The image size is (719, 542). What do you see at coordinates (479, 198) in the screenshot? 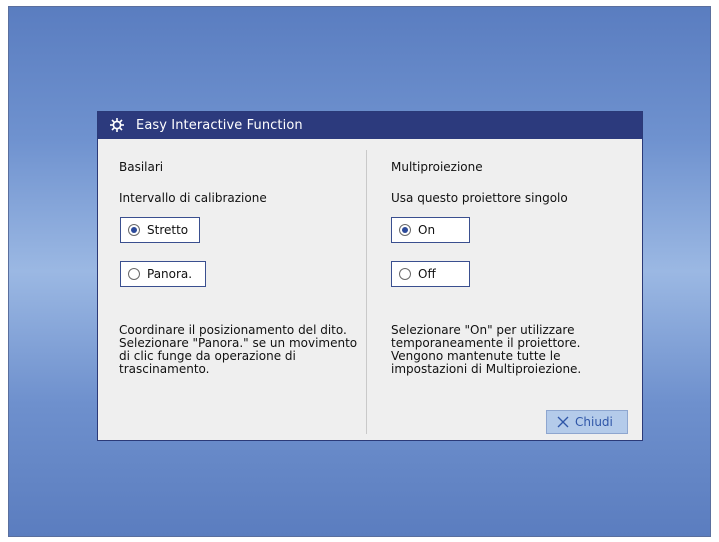
I see `single-projector-label: Usa questo proiettore singolo` at bounding box center [479, 198].